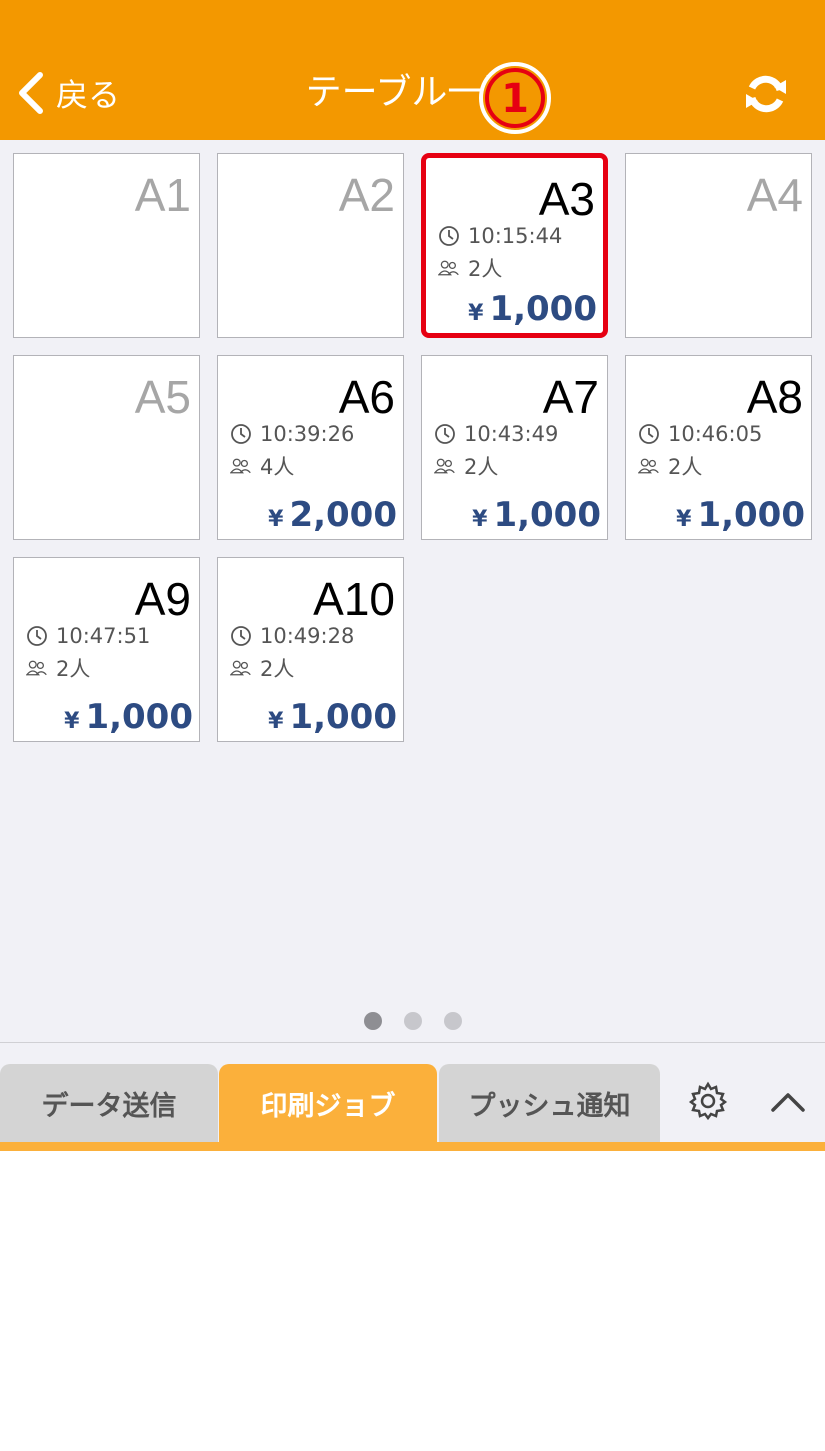  What do you see at coordinates (570, 397) in the screenshot?
I see `table-name: A7` at bounding box center [570, 397].